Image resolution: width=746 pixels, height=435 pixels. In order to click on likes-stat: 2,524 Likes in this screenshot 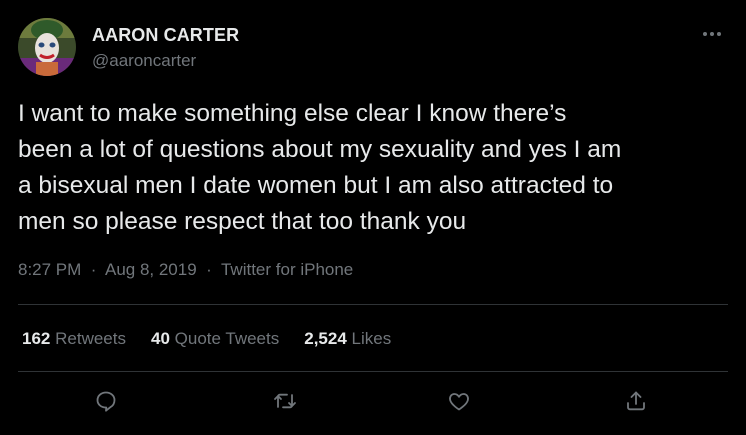, I will do `click(347, 339)`.